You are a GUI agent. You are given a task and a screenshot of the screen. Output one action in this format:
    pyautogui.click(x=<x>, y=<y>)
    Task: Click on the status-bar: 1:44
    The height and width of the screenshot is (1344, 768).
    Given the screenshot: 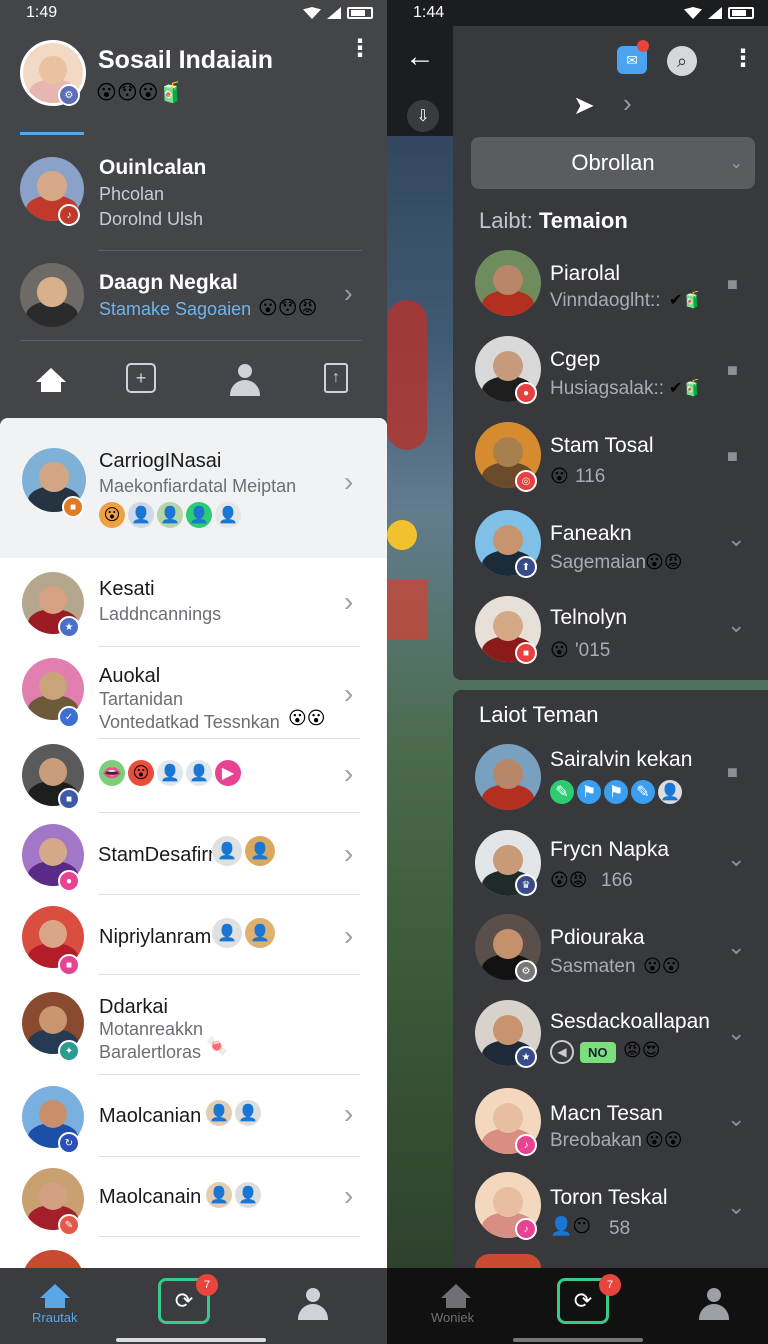 What is the action you would take?
    pyautogui.click(x=577, y=13)
    